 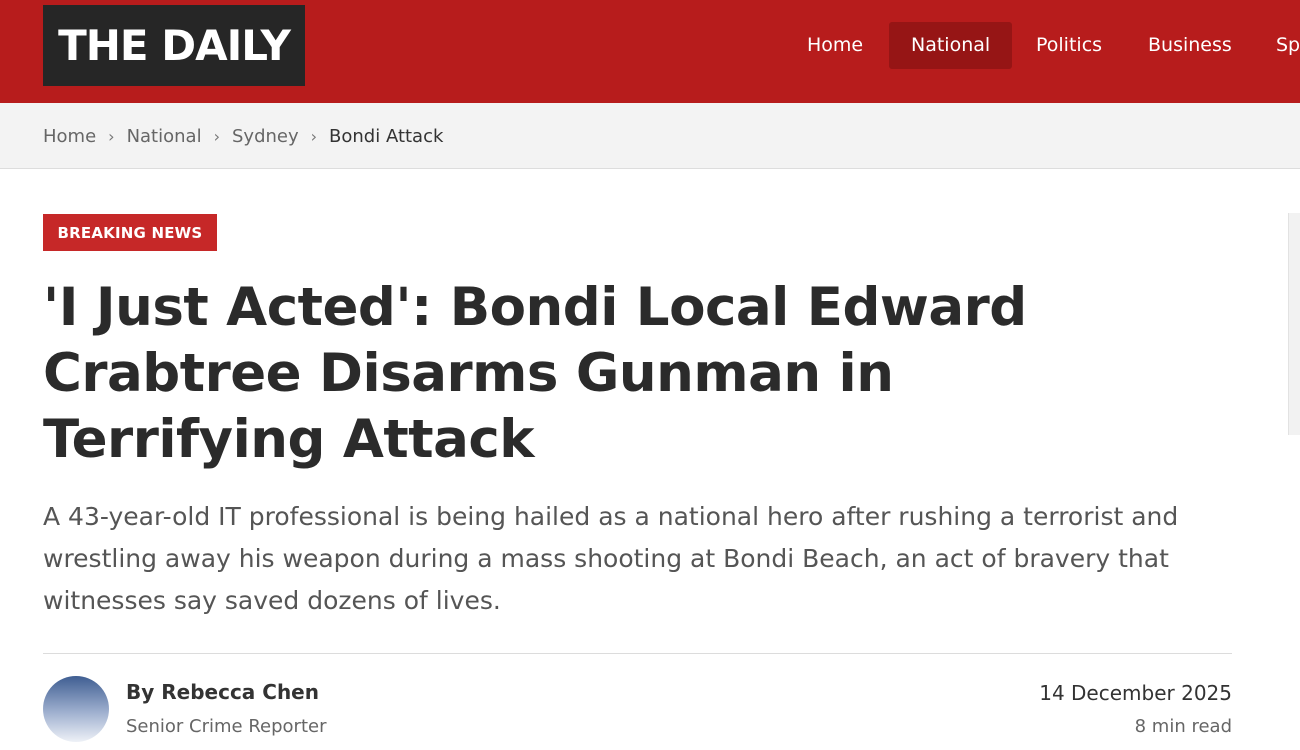 I want to click on author-name: By Rebecca Chen, so click(x=222, y=692).